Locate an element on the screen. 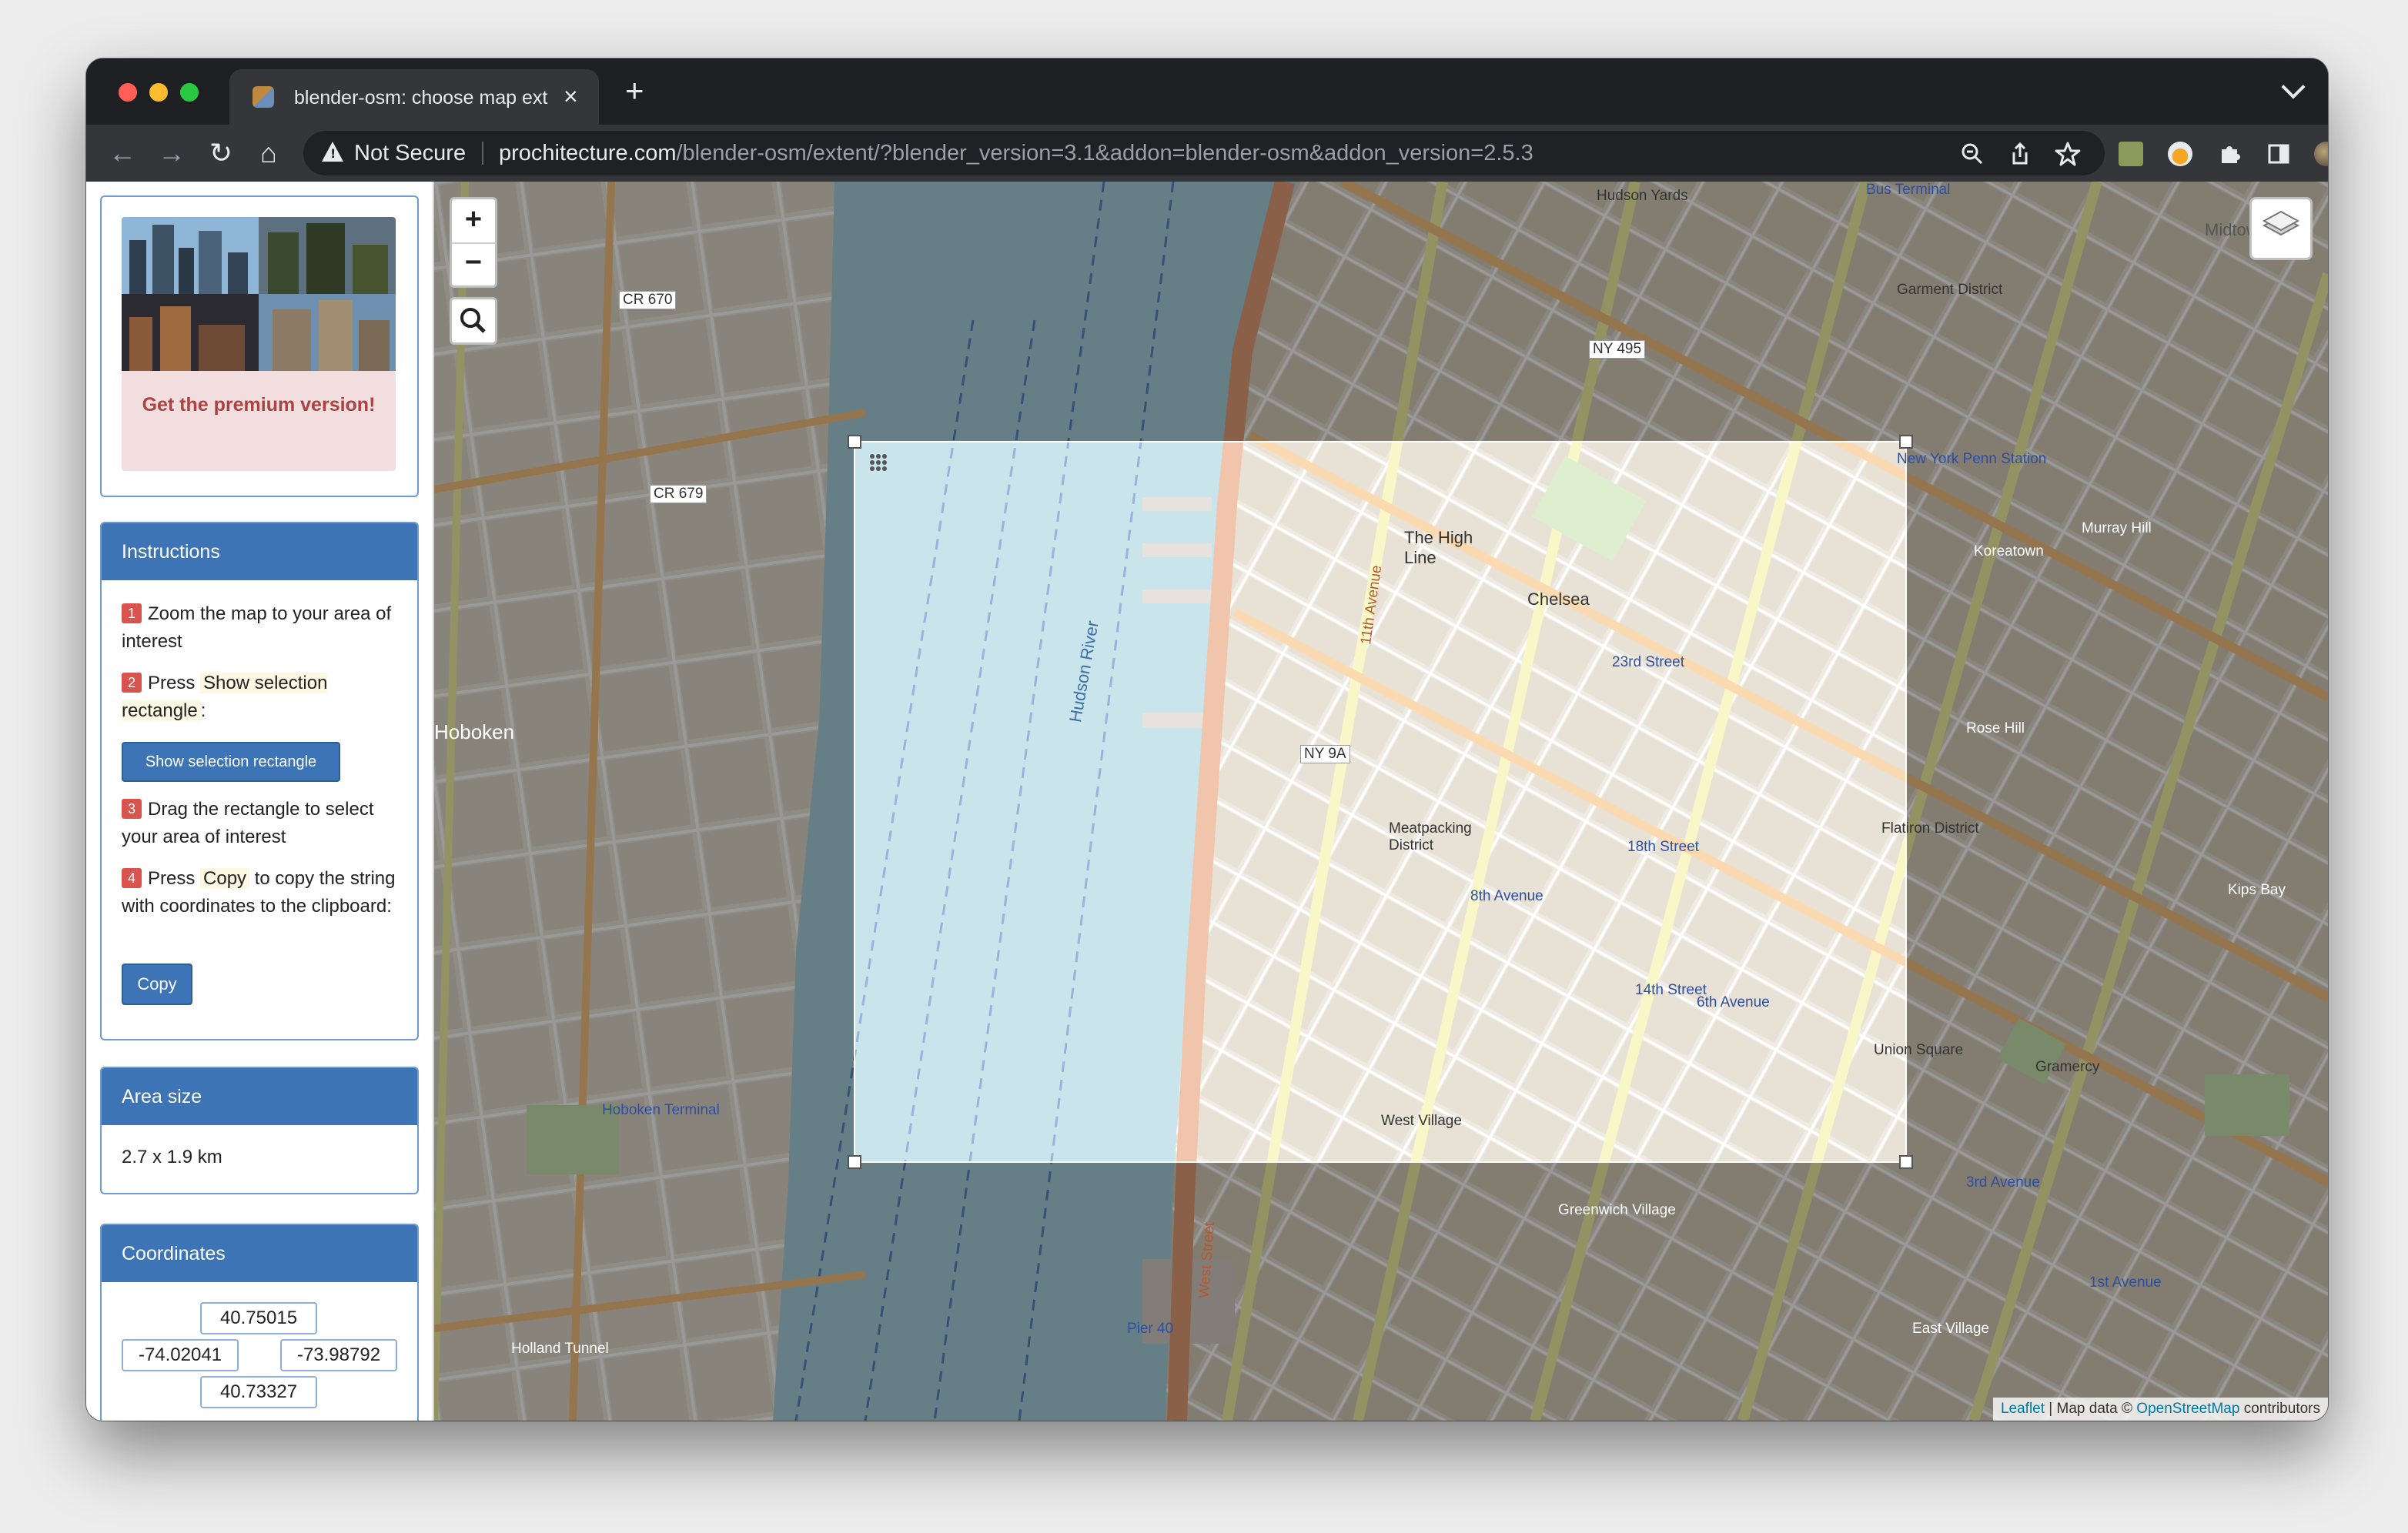 This screenshot has width=2408, height=1533. map-label: Koreatown is located at coordinates (2009, 551).